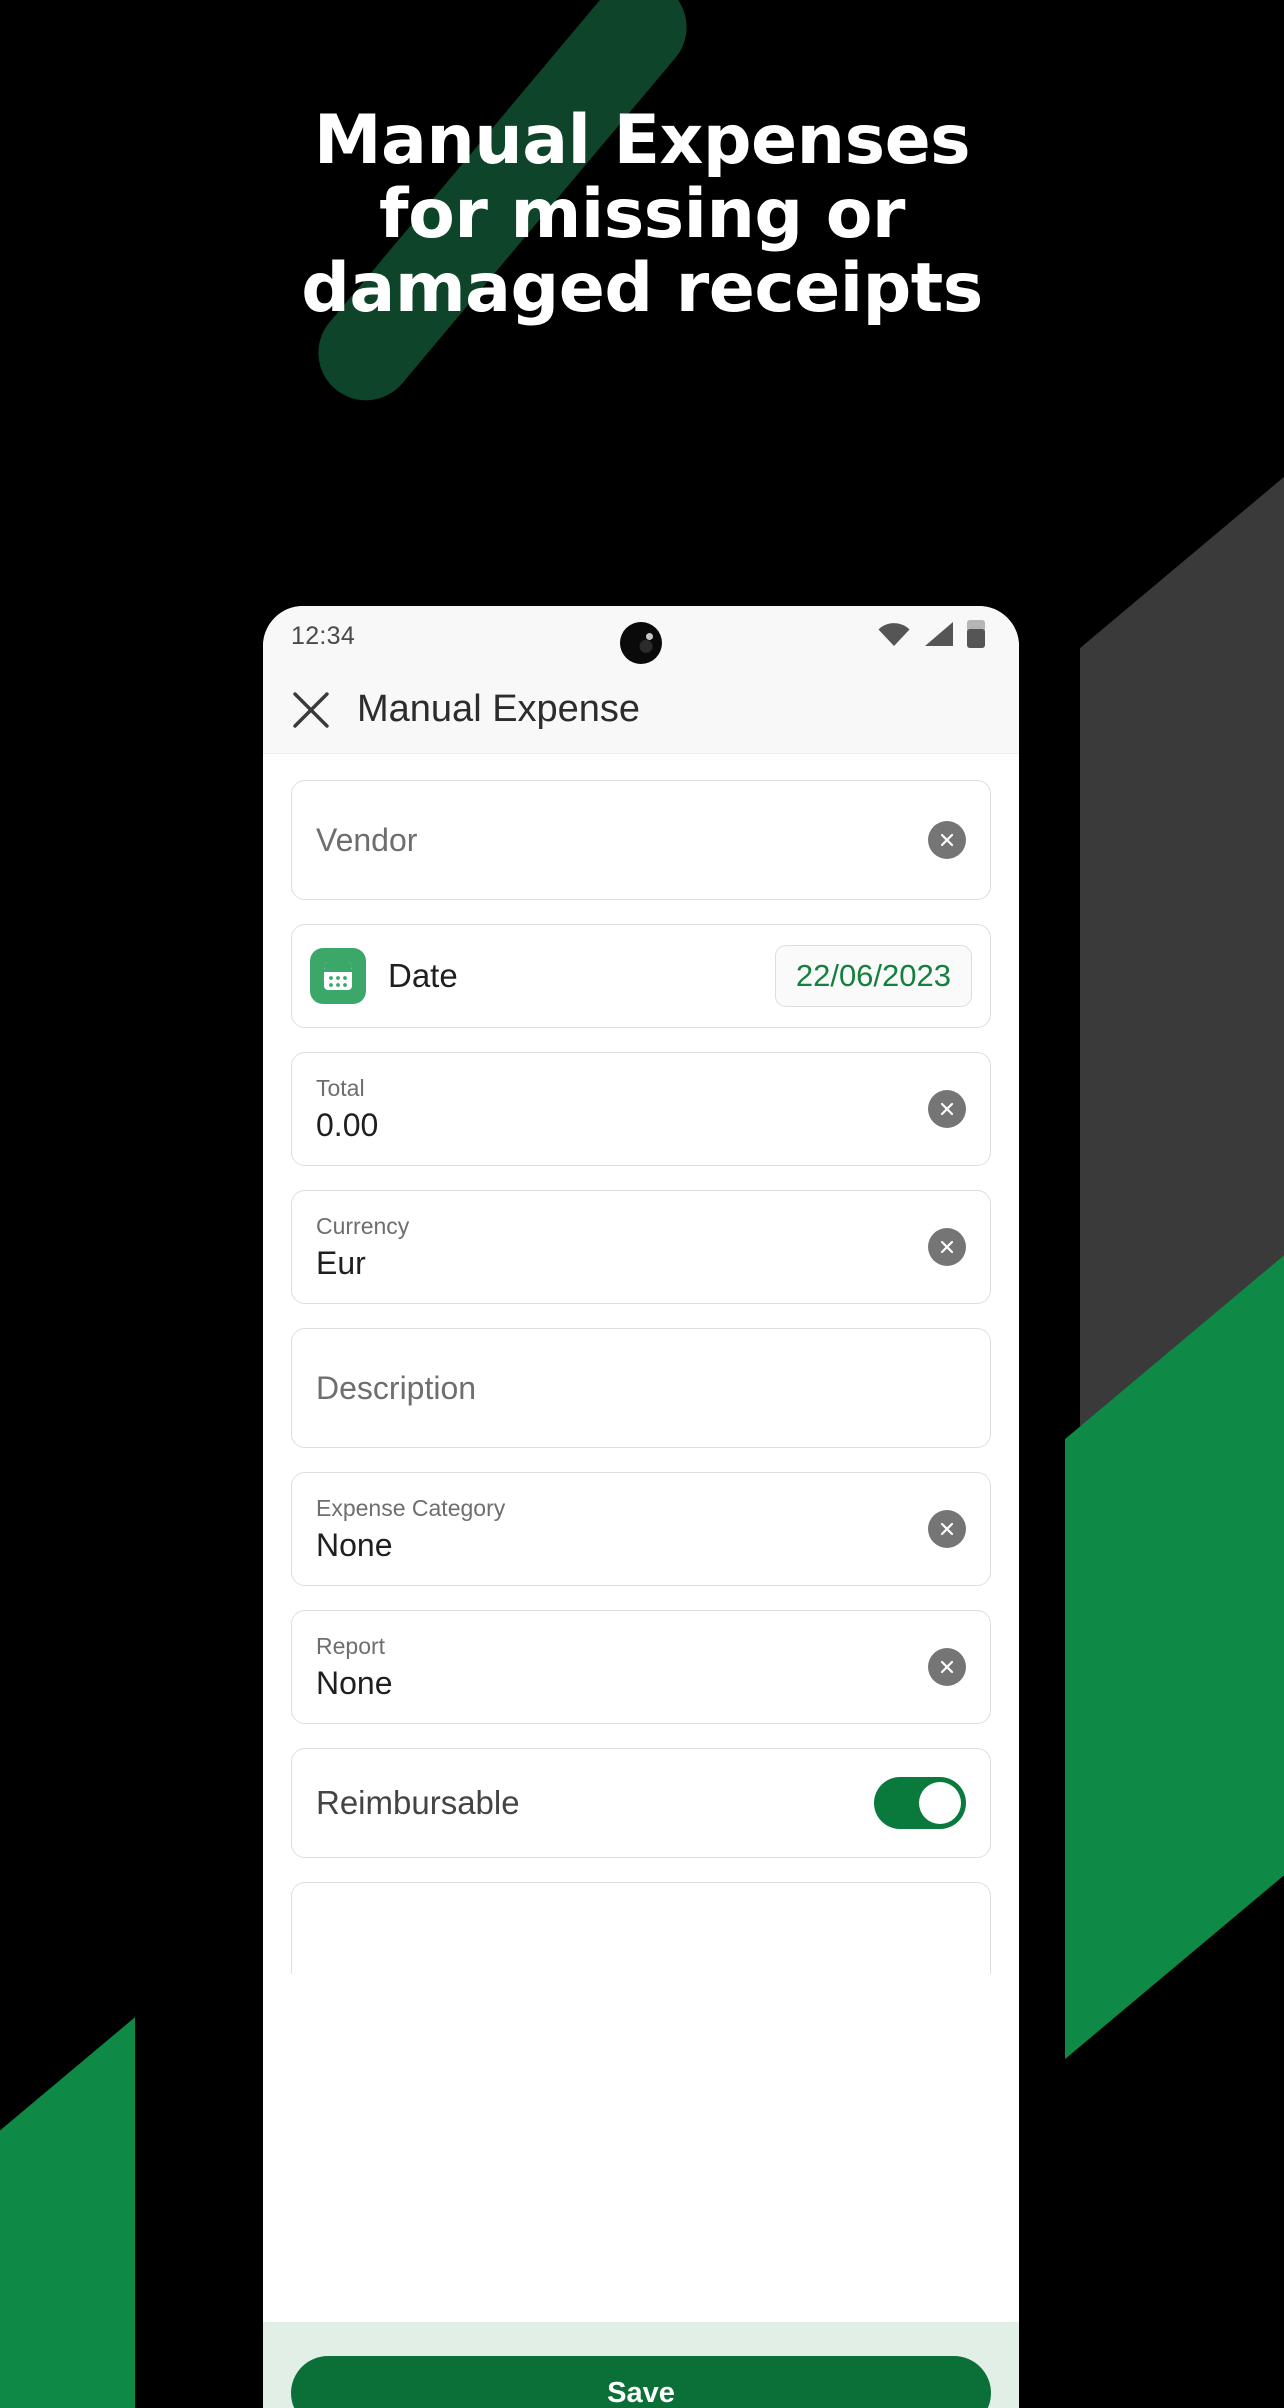 The height and width of the screenshot is (2408, 1284). I want to click on field-next-partial, so click(641, 1928).